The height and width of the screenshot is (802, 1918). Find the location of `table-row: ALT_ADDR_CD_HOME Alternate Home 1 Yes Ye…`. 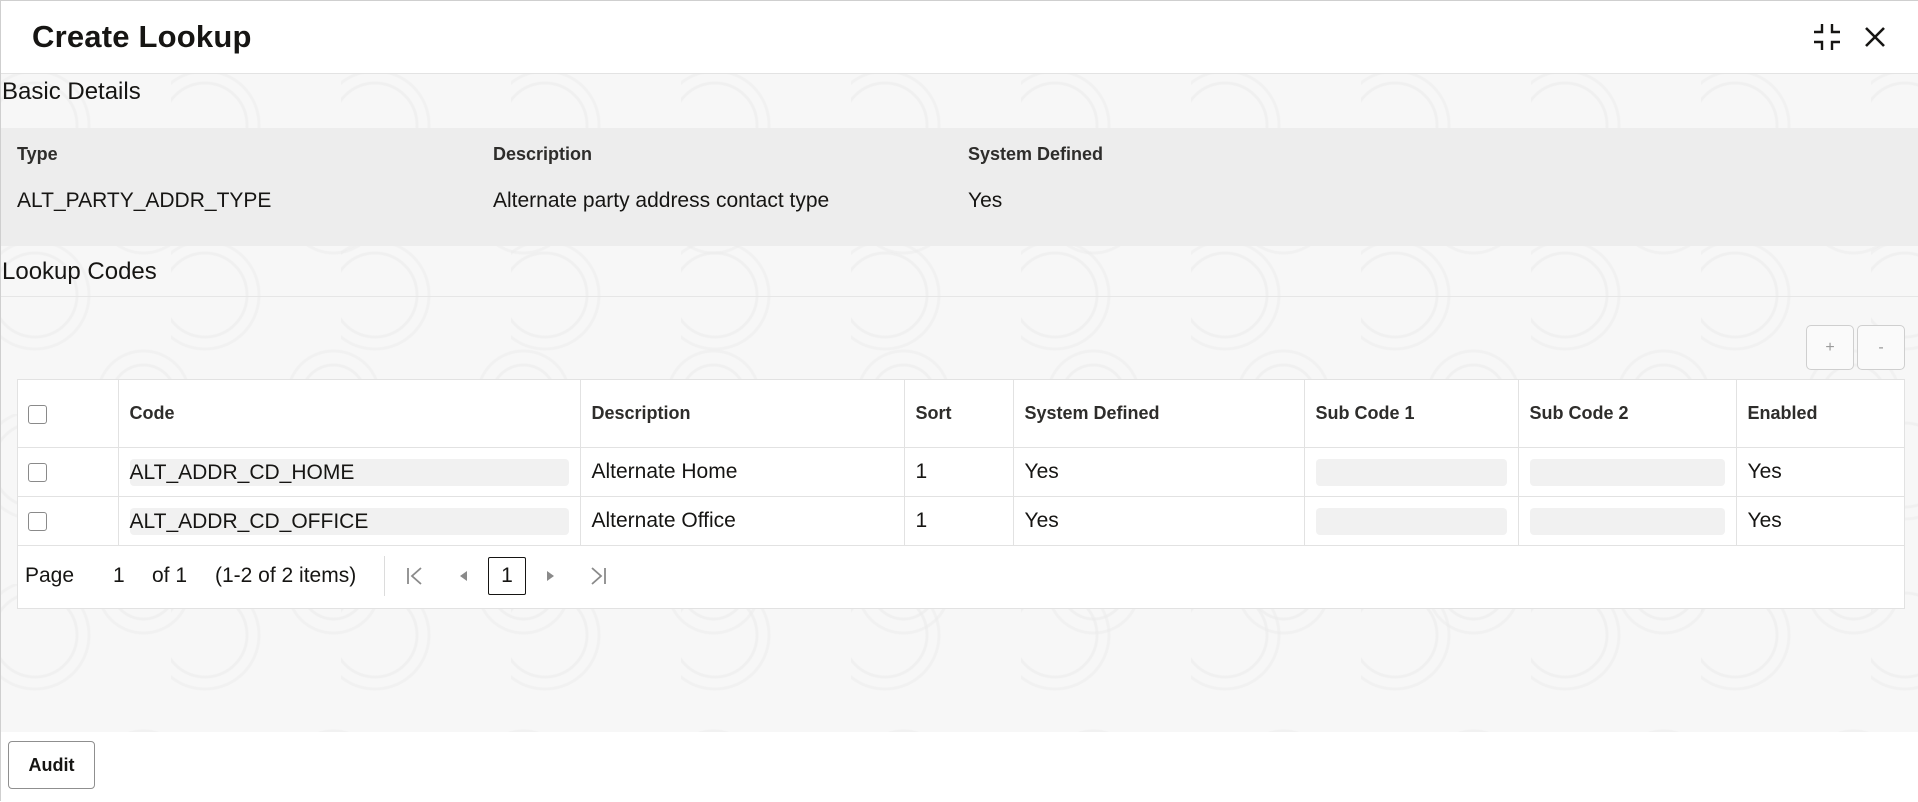

table-row: ALT_ADDR_CD_HOME Alternate Home 1 Yes Ye… is located at coordinates (961, 472).